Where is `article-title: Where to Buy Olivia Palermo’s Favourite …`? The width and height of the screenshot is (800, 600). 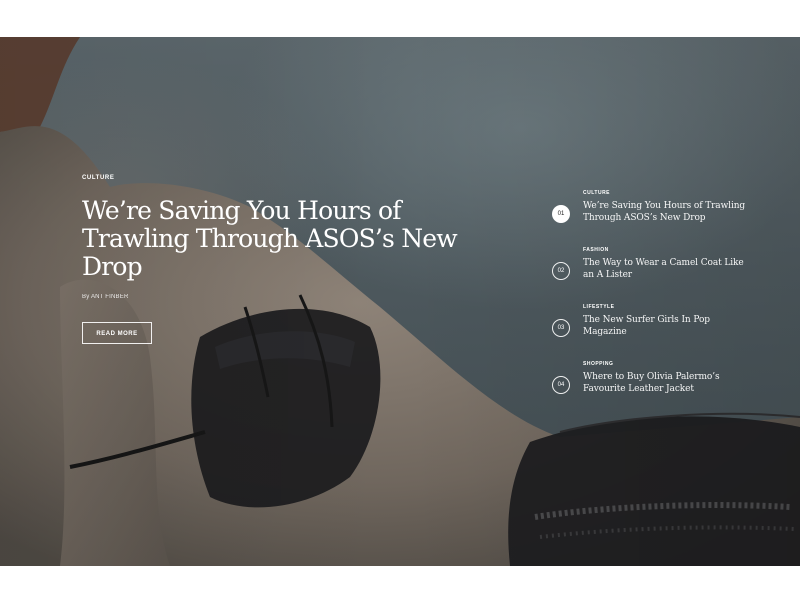 article-title: Where to Buy Olivia Palermo’s Favourite … is located at coordinates (667, 383).